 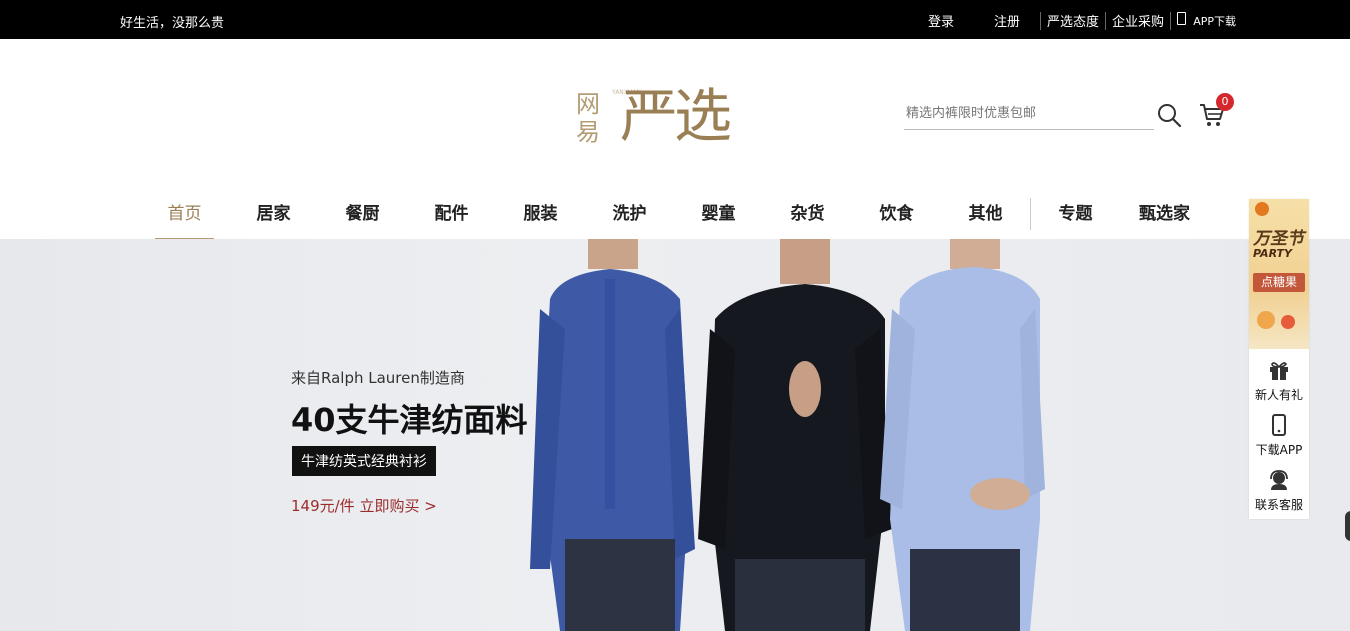 I want to click on main-nav: 首页 居家 餐厨 配件 服装 洗护 婴童 杂货 饮食 其他 专题 甄选家, so click(x=674, y=219).